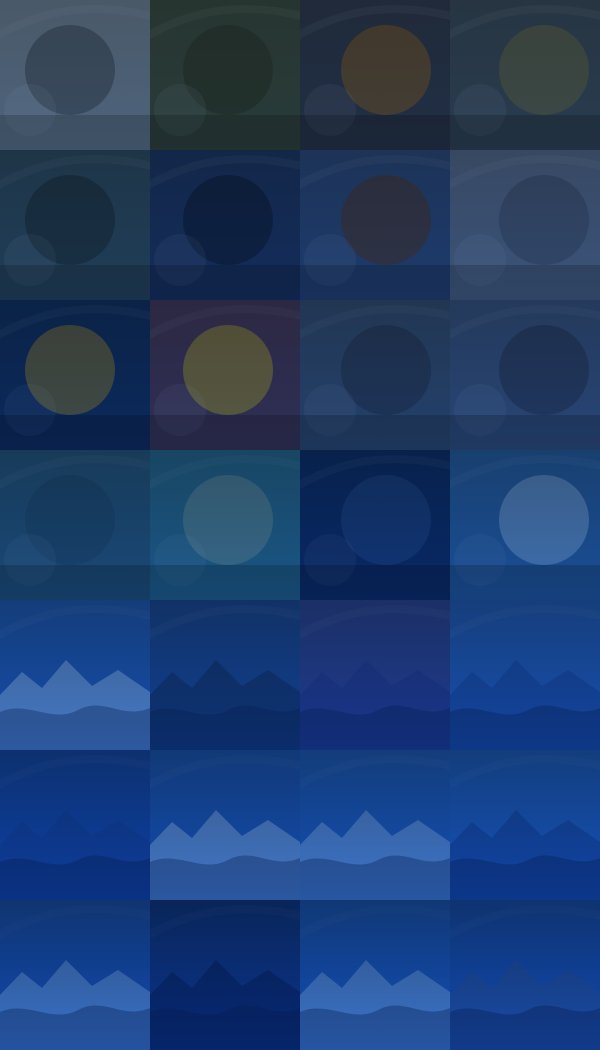  I want to click on forest-photo, so click(75, 525).